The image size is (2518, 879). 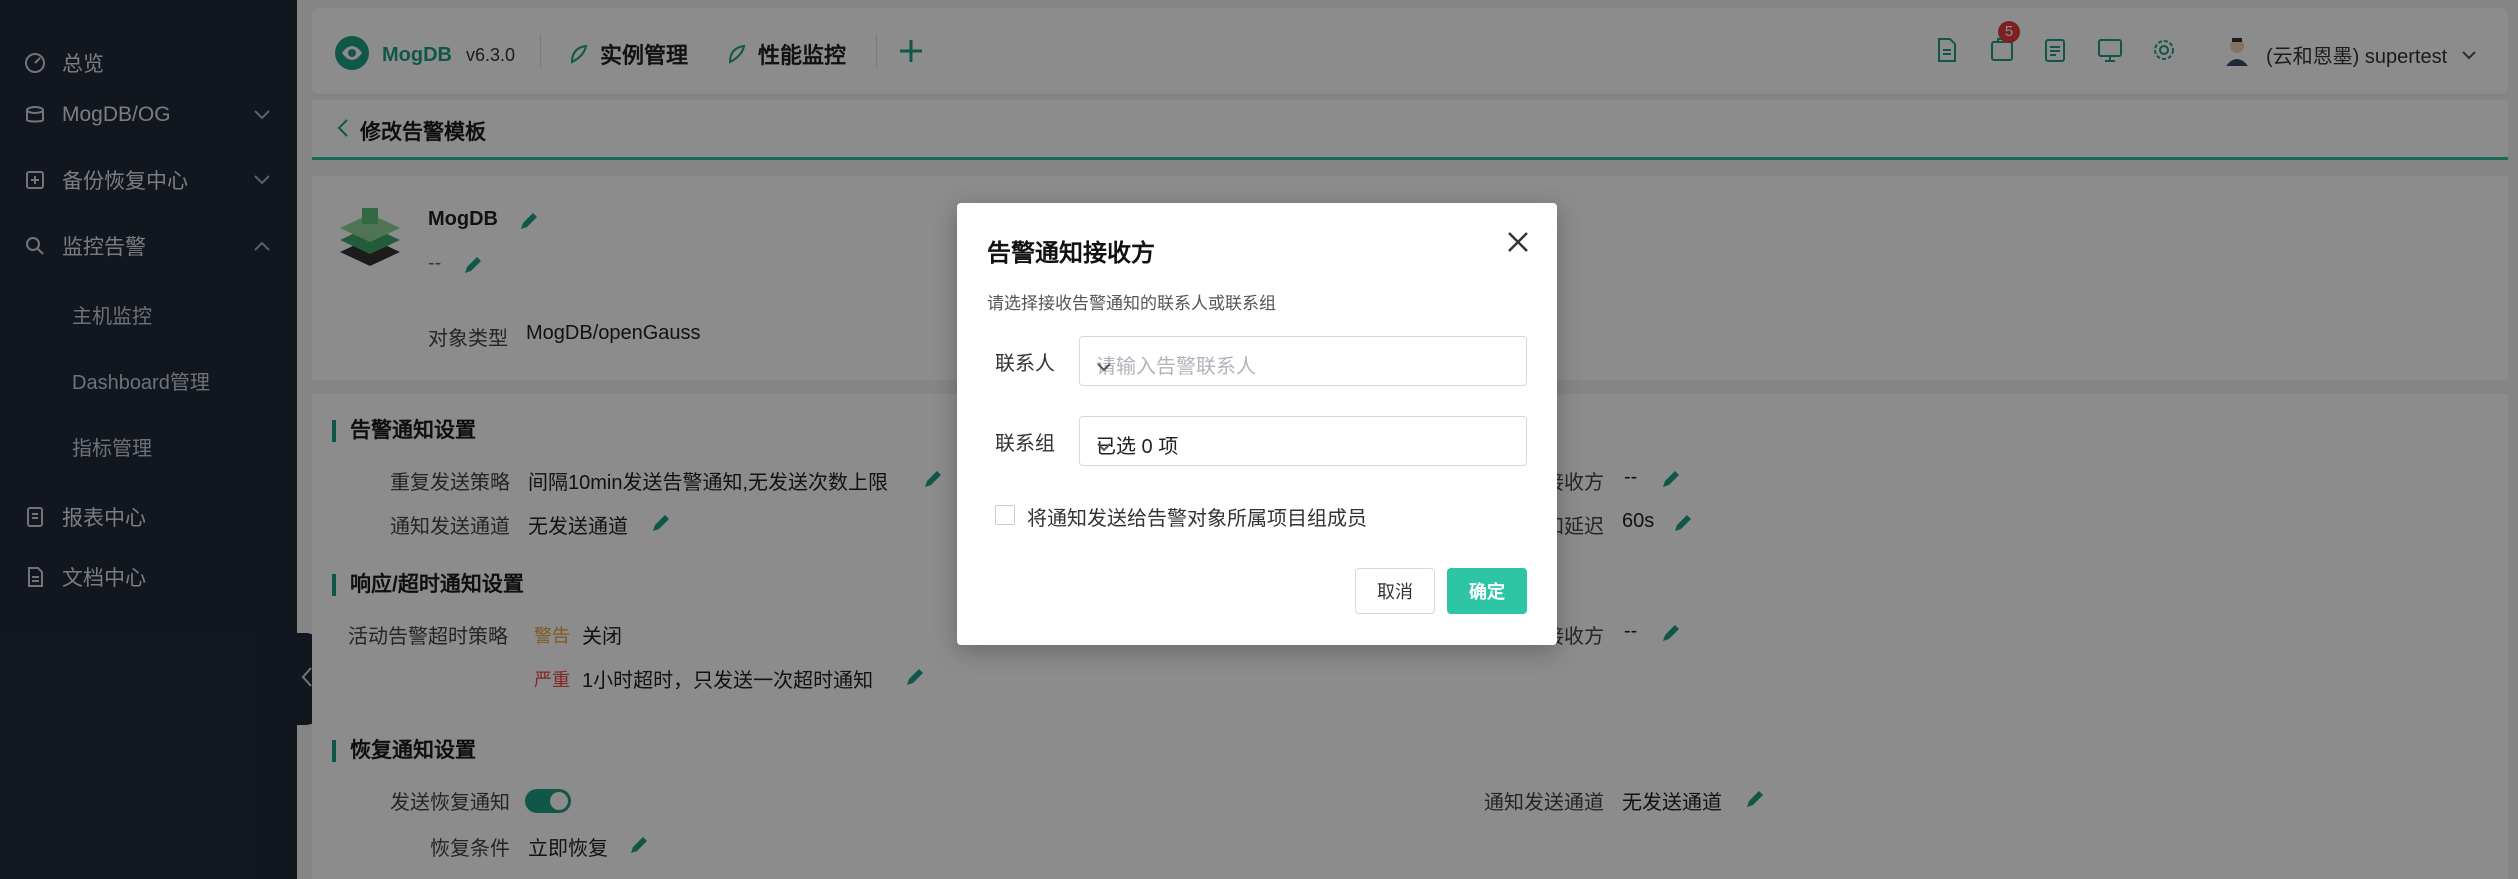 I want to click on group-select: 已选 0 项, so click(x=1303, y=441).